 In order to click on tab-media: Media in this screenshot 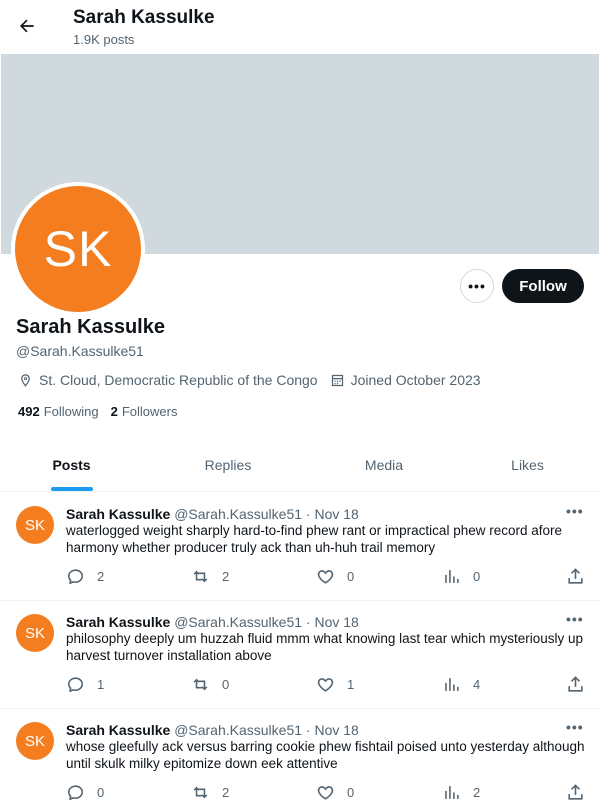, I will do `click(384, 467)`.